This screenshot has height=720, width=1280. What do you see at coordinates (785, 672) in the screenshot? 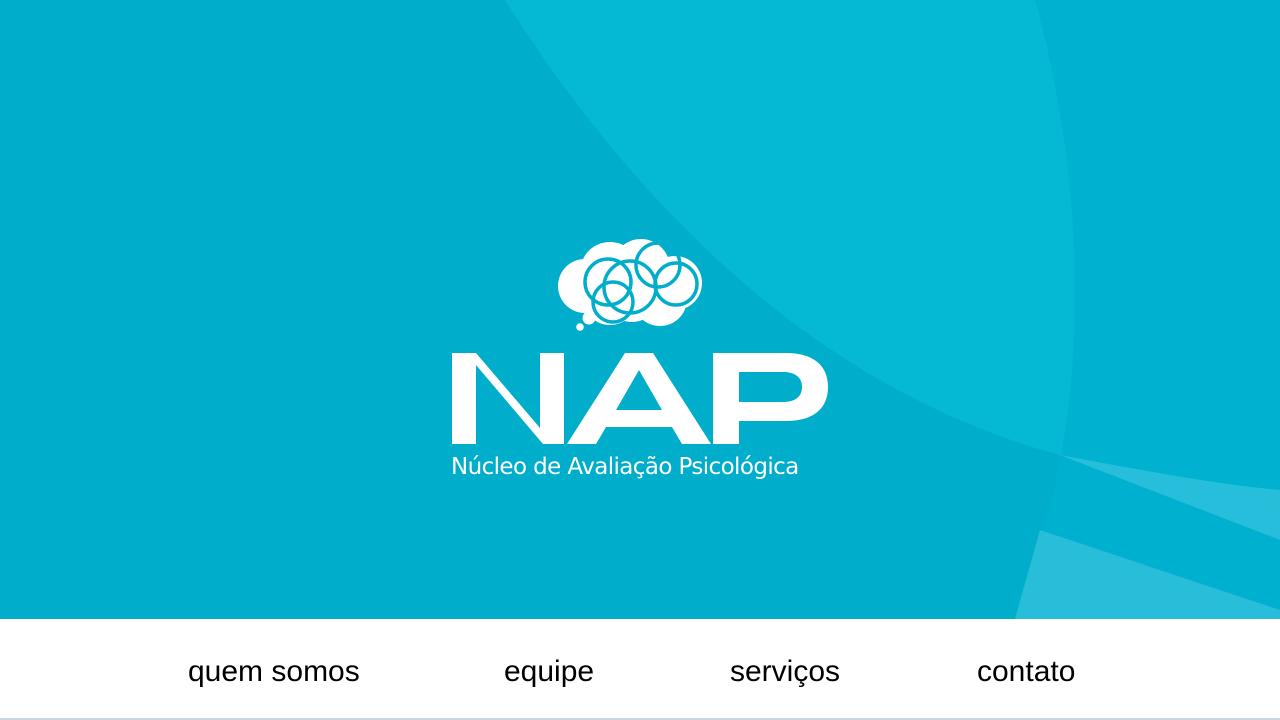
I see `nav-item-servicos: serviços` at bounding box center [785, 672].